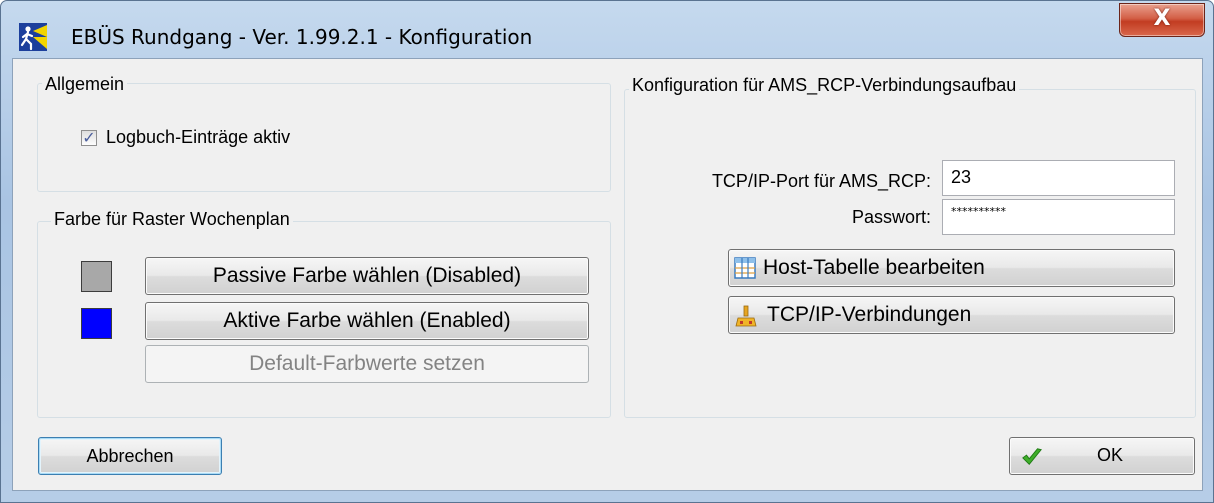 Image resolution: width=1214 pixels, height=503 pixels. I want to click on active-color-button: Aktive Farbe wählen (Enabled), so click(367, 321).